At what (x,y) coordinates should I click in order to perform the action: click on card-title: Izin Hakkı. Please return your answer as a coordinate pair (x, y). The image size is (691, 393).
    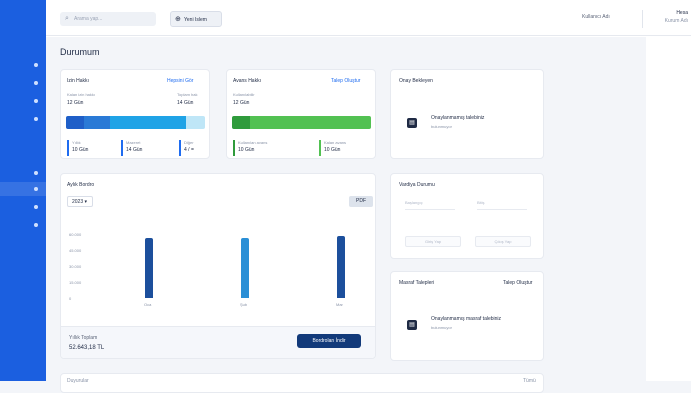
    Looking at the image, I should click on (78, 81).